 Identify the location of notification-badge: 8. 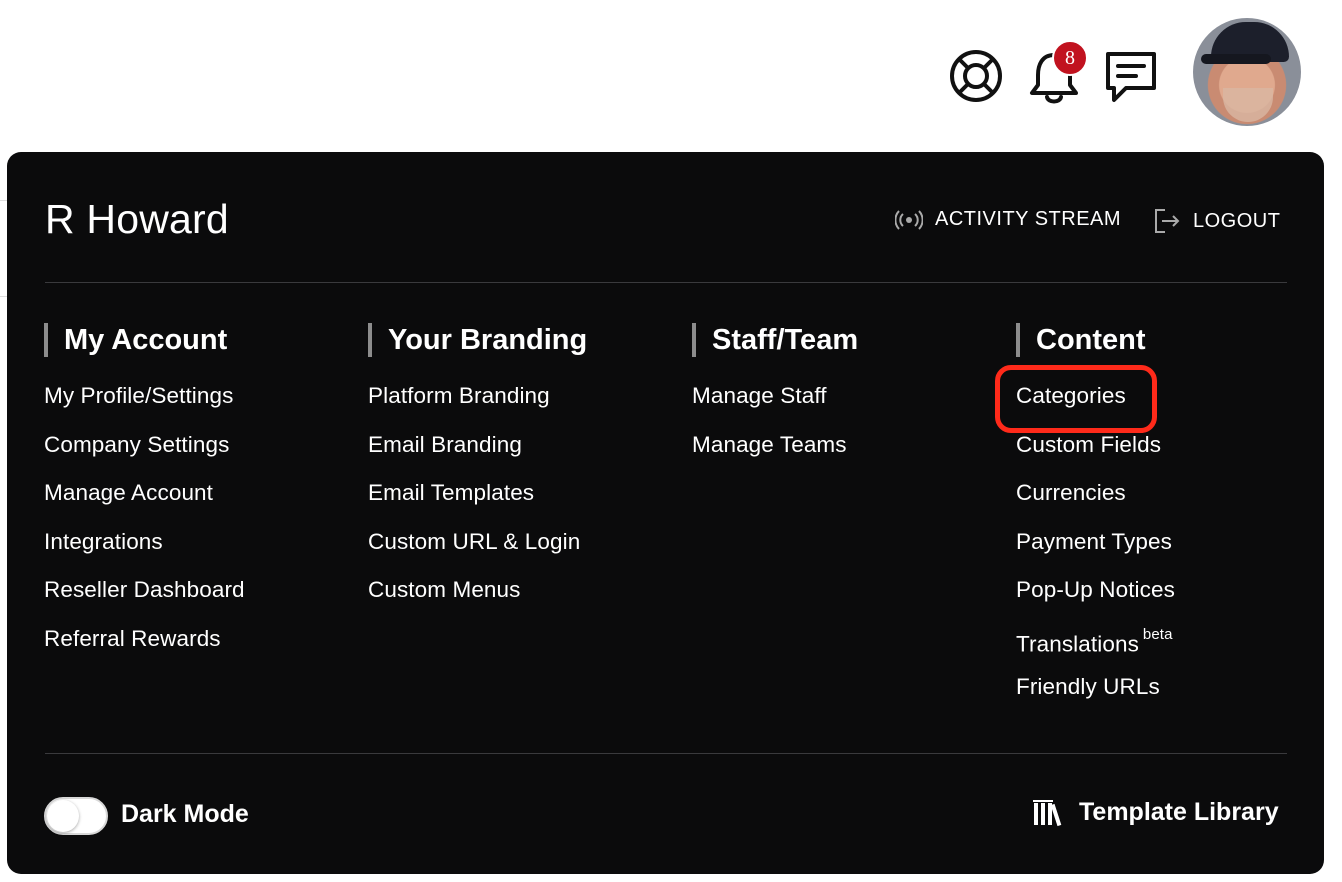
(1070, 58).